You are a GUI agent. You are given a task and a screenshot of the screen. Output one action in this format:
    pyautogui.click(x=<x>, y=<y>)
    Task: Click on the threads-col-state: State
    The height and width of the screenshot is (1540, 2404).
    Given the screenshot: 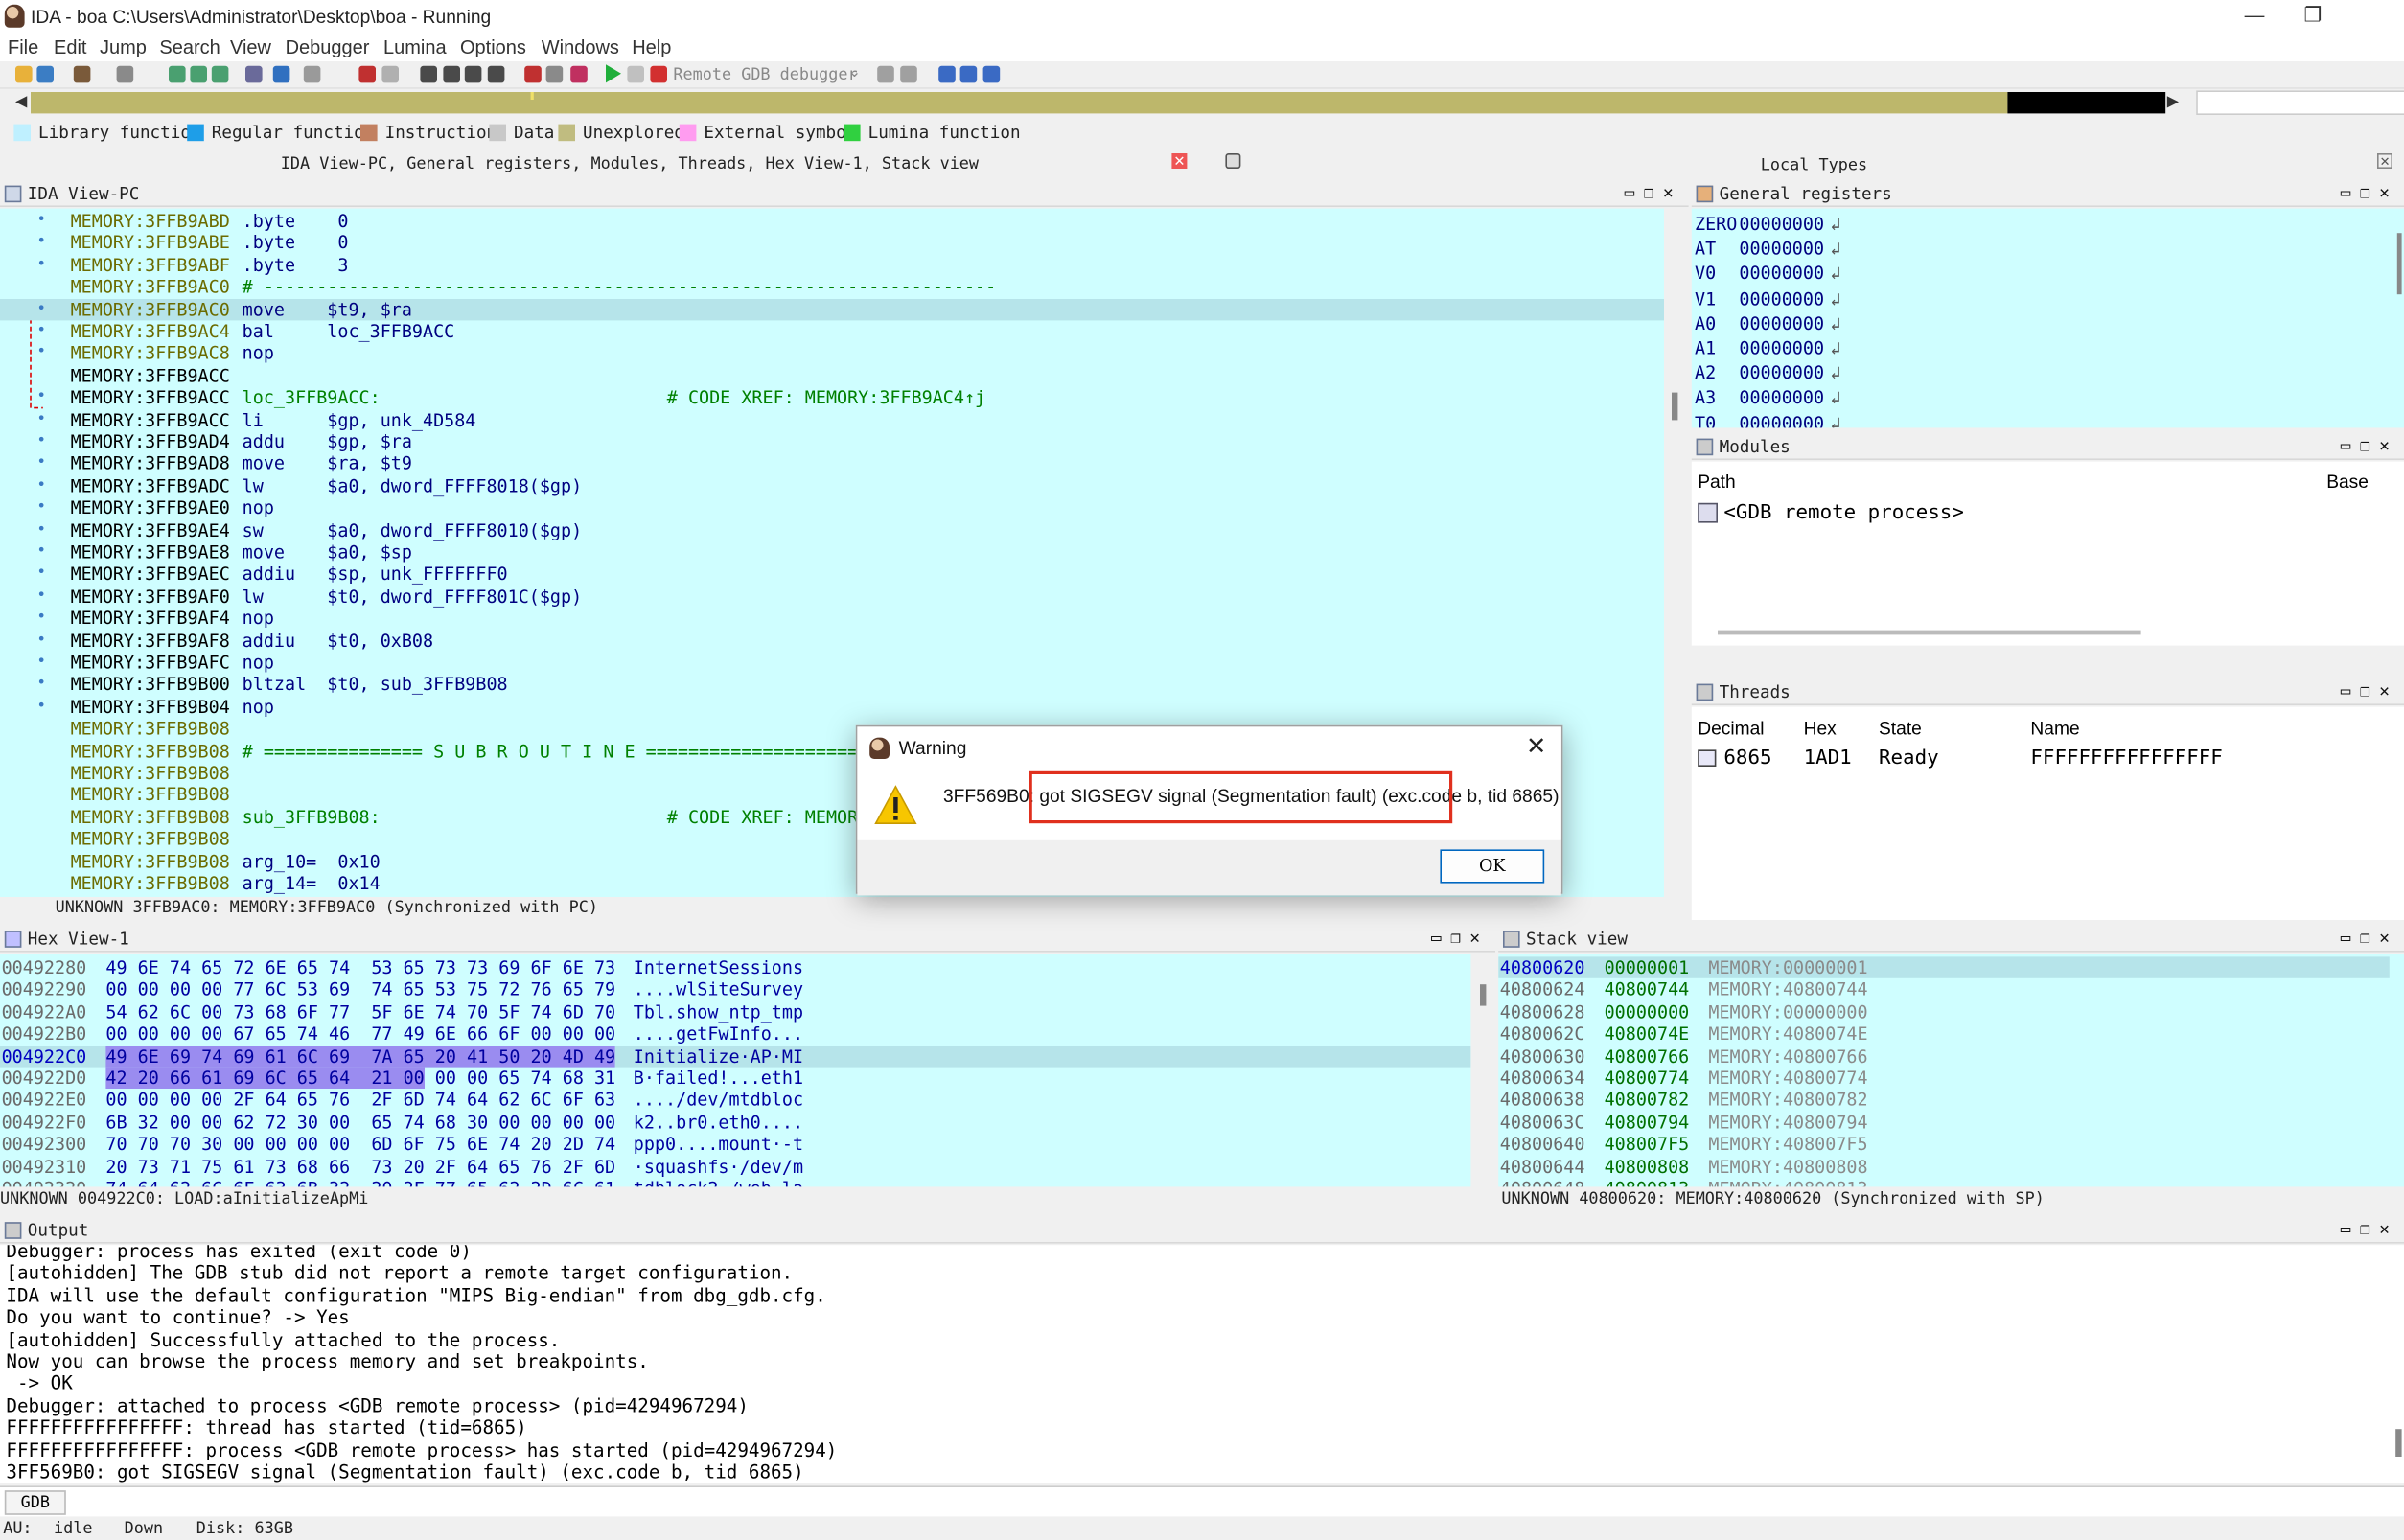 What is the action you would take?
    pyautogui.click(x=1900, y=728)
    